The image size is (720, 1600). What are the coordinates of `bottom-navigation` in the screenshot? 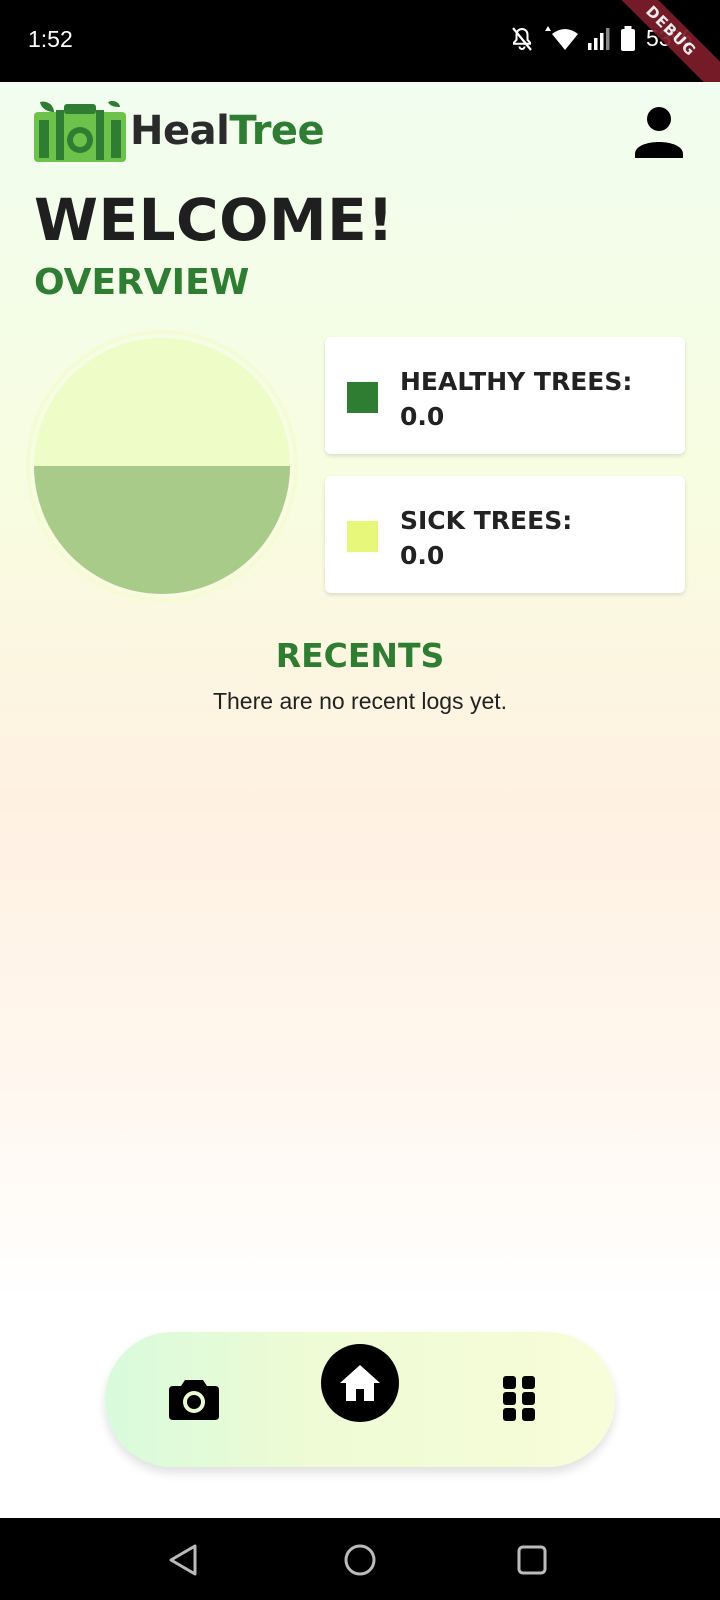 It's located at (360, 1399).